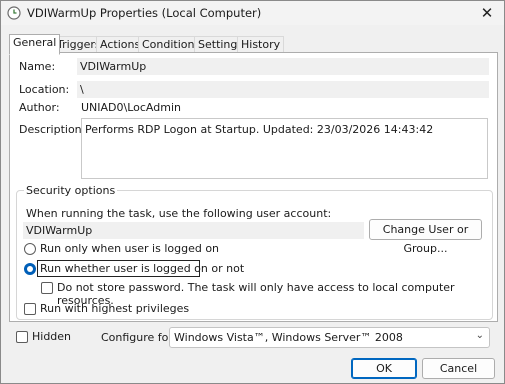  Describe the element at coordinates (283, 89) in the screenshot. I see `location-field: \` at that location.